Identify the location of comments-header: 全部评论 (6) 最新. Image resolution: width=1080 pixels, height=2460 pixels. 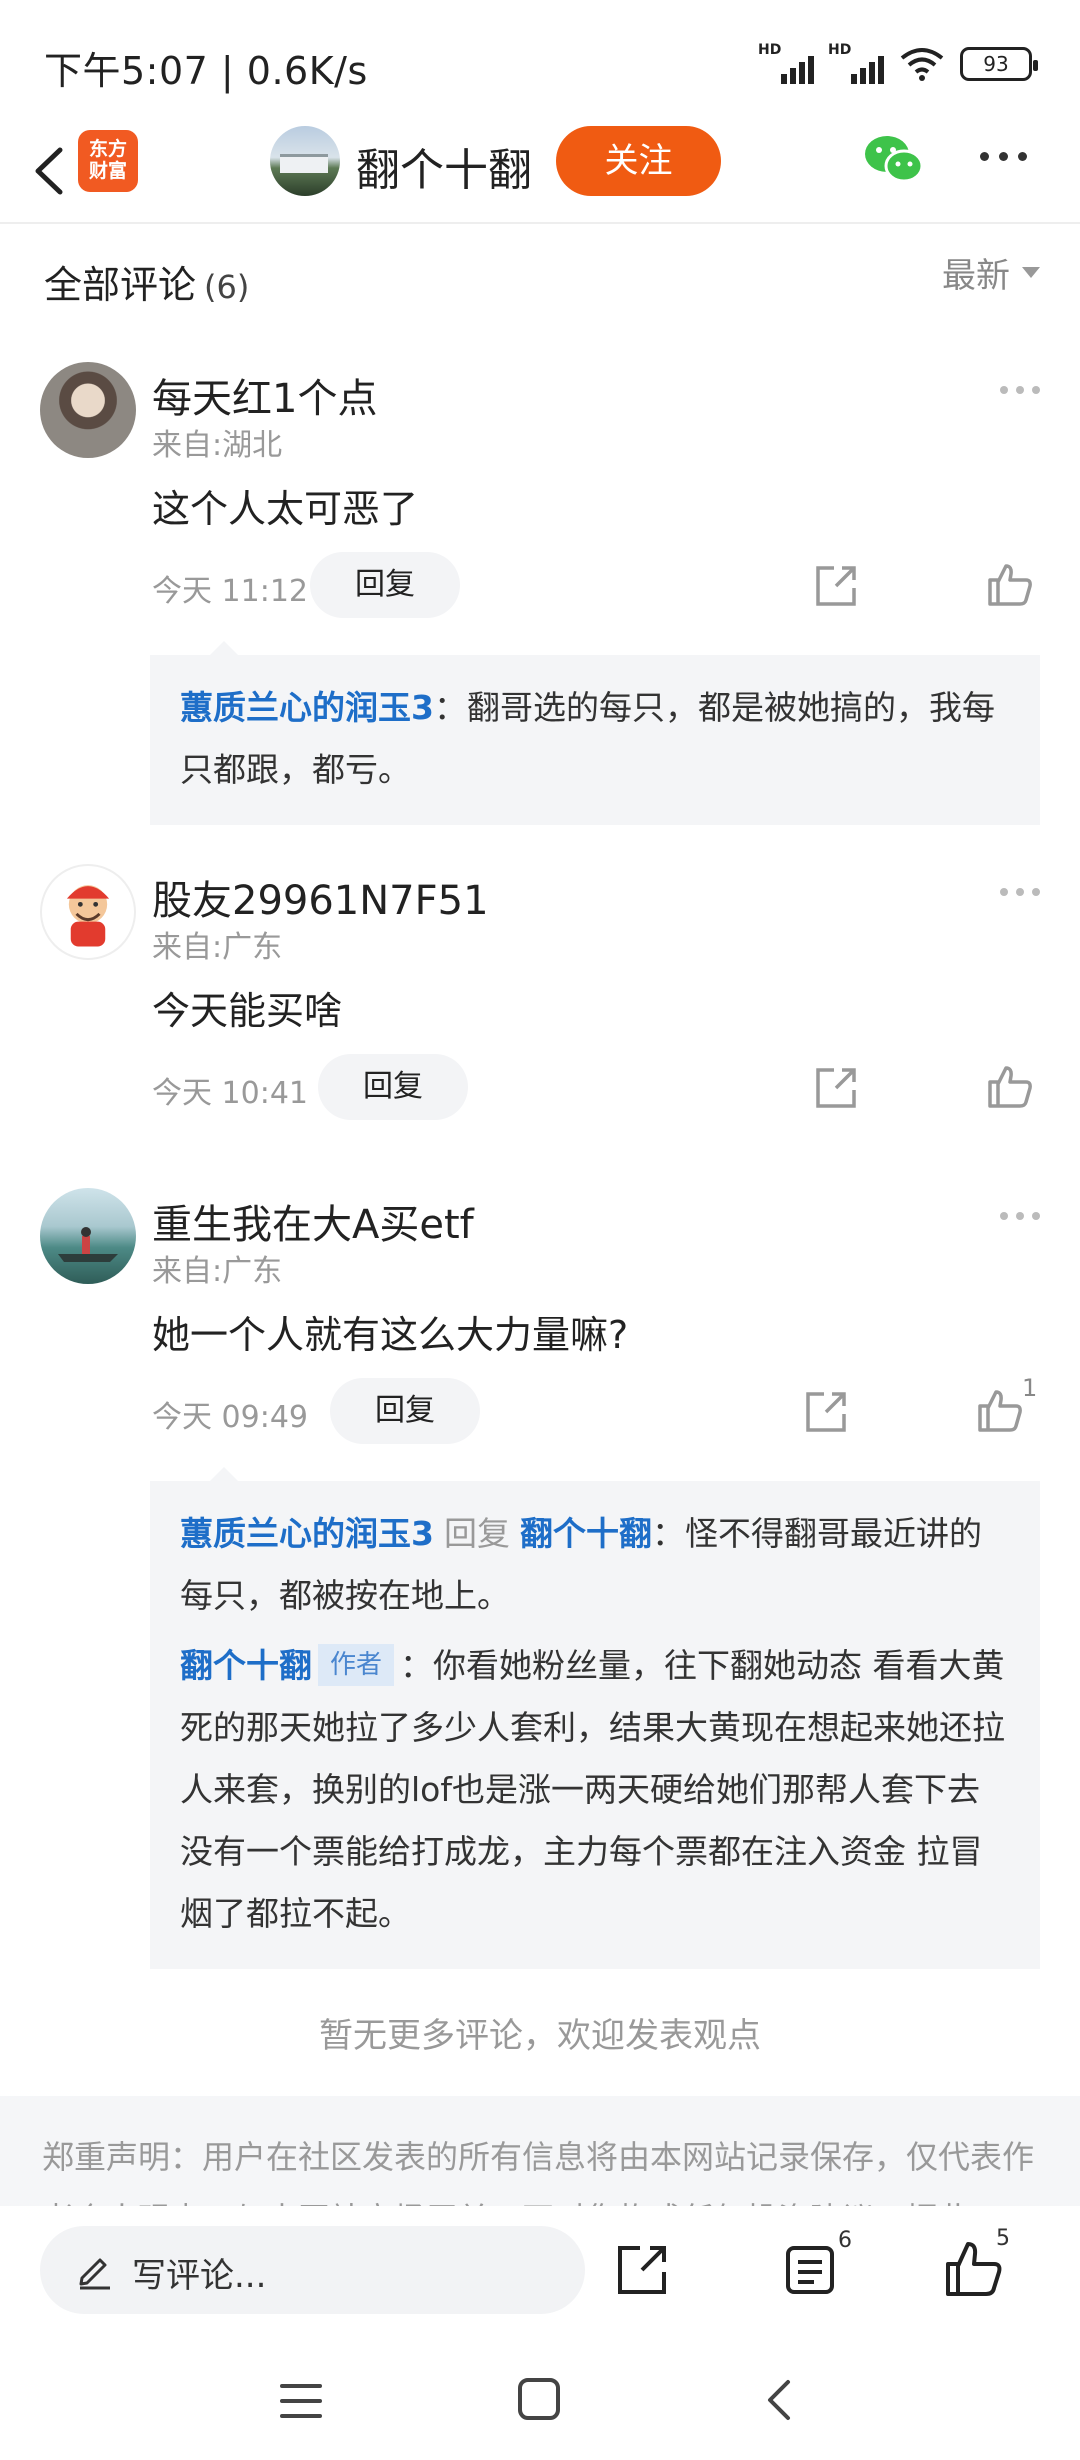
(540, 276).